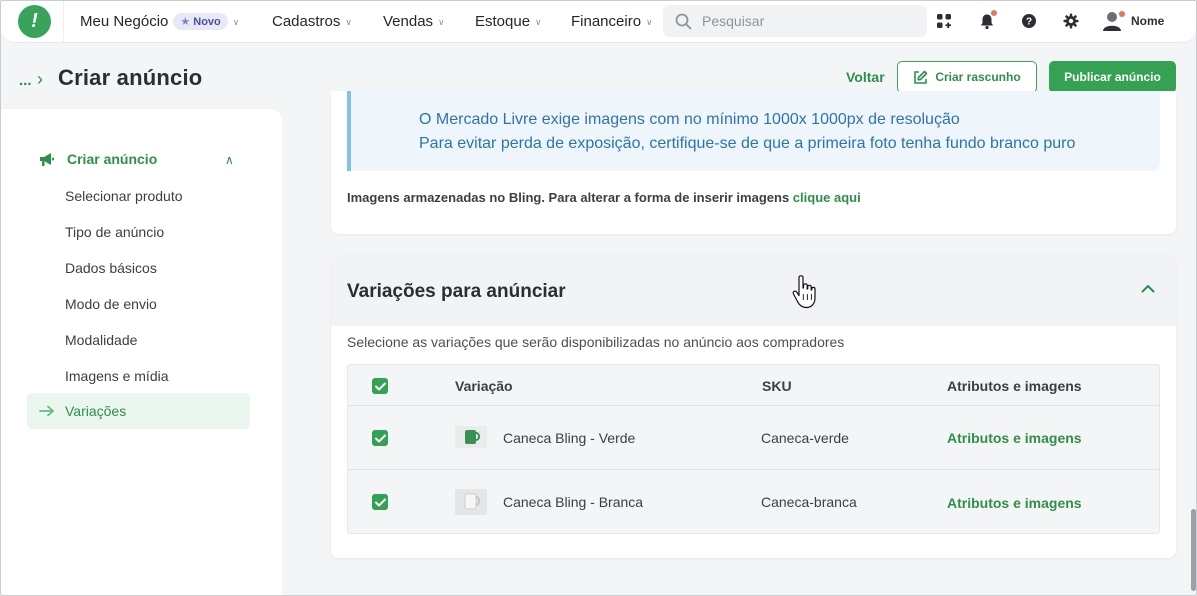 This screenshot has width=1197, height=596. I want to click on megaphone-icon, so click(47, 159).